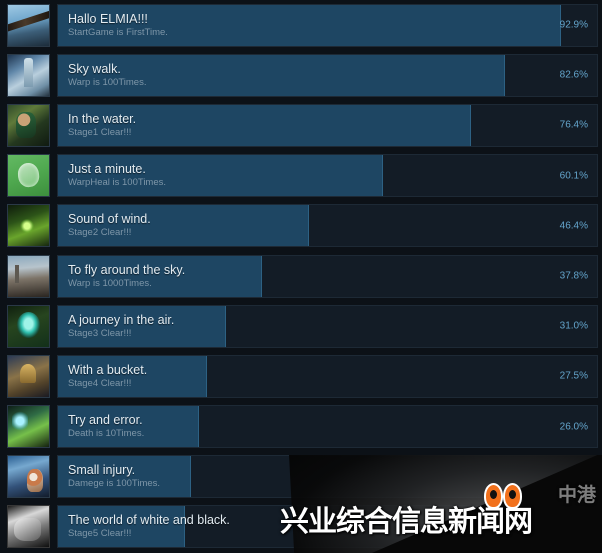  What do you see at coordinates (110, 283) in the screenshot?
I see `achievement-description: Warp is 1000Times.` at bounding box center [110, 283].